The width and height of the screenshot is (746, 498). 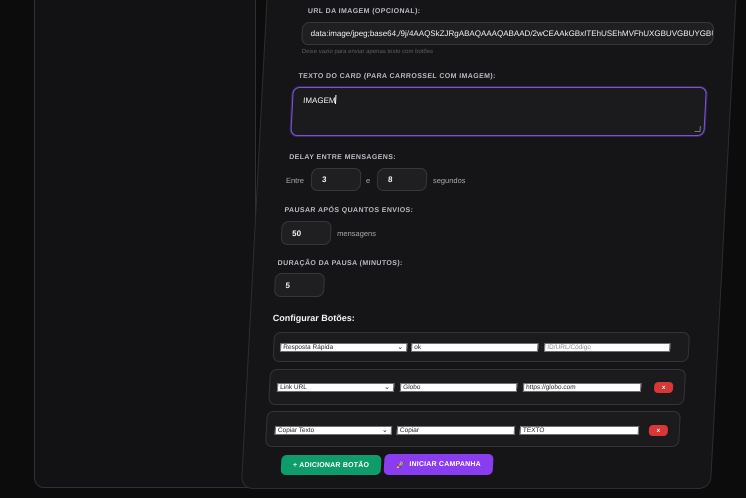 I want to click on button-config-row: Link URL ⌄ Globo https://globo.com x, so click(x=477, y=387).